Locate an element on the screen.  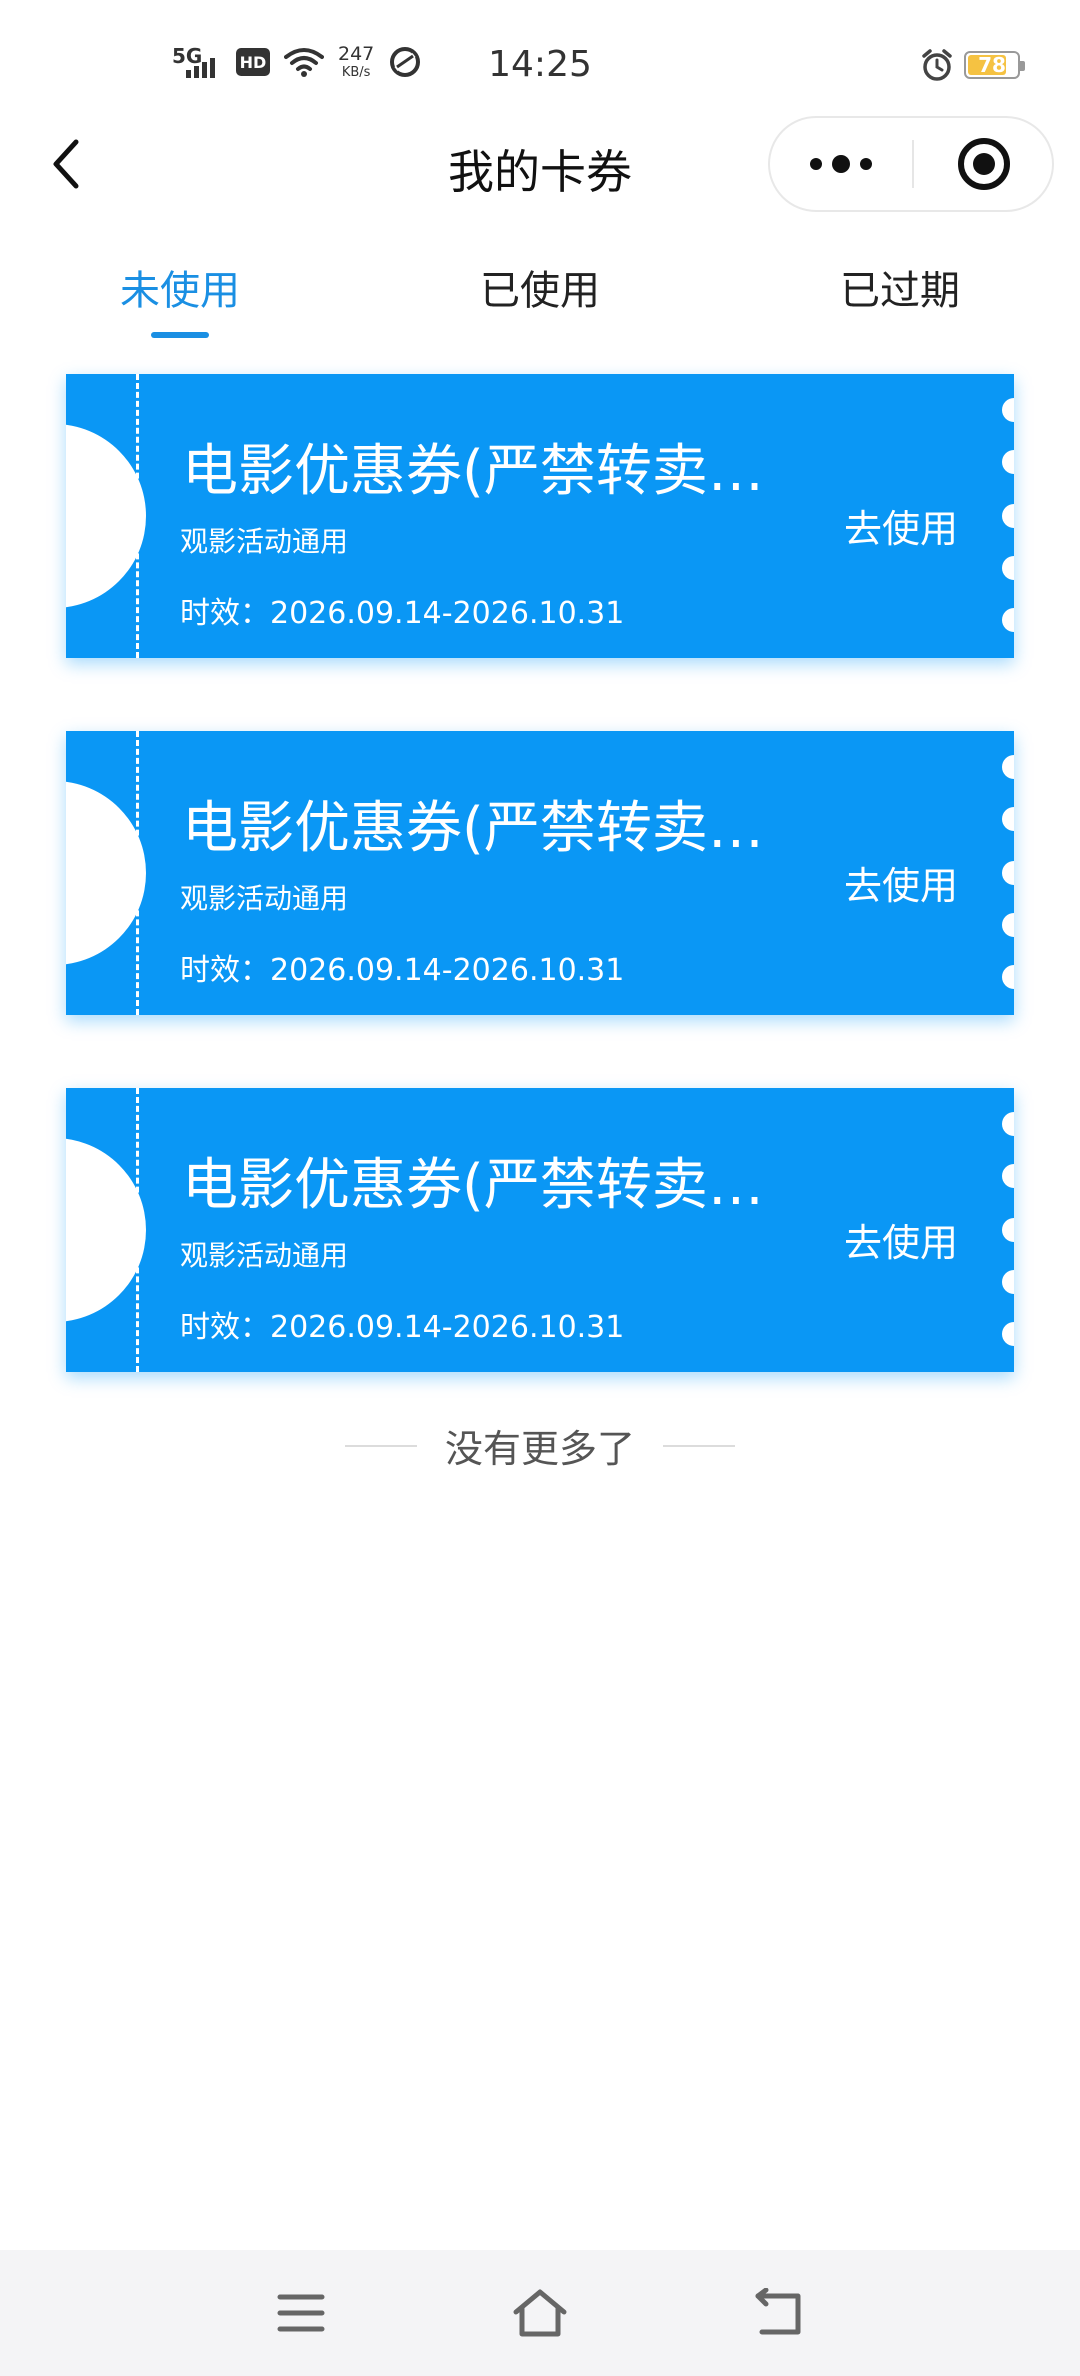
tab-used: 已使用 is located at coordinates (540, 287).